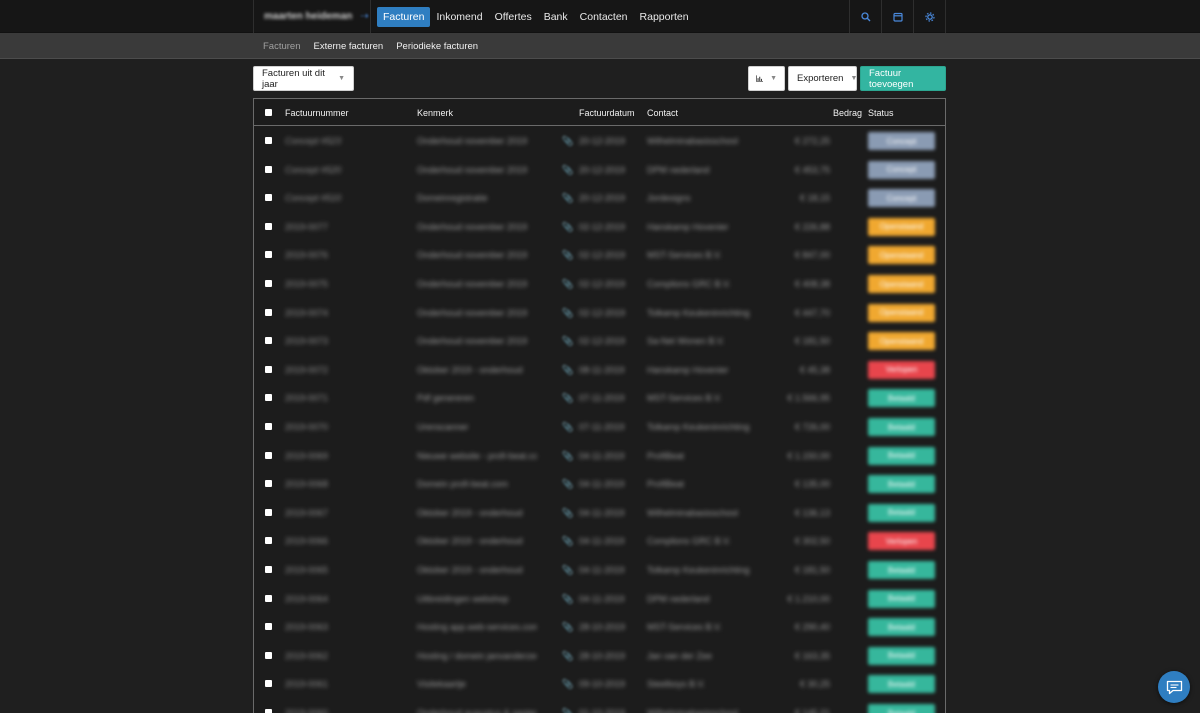 The width and height of the screenshot is (1200, 713). What do you see at coordinates (664, 17) in the screenshot?
I see `nav-item-rapporten: Rapporten` at bounding box center [664, 17].